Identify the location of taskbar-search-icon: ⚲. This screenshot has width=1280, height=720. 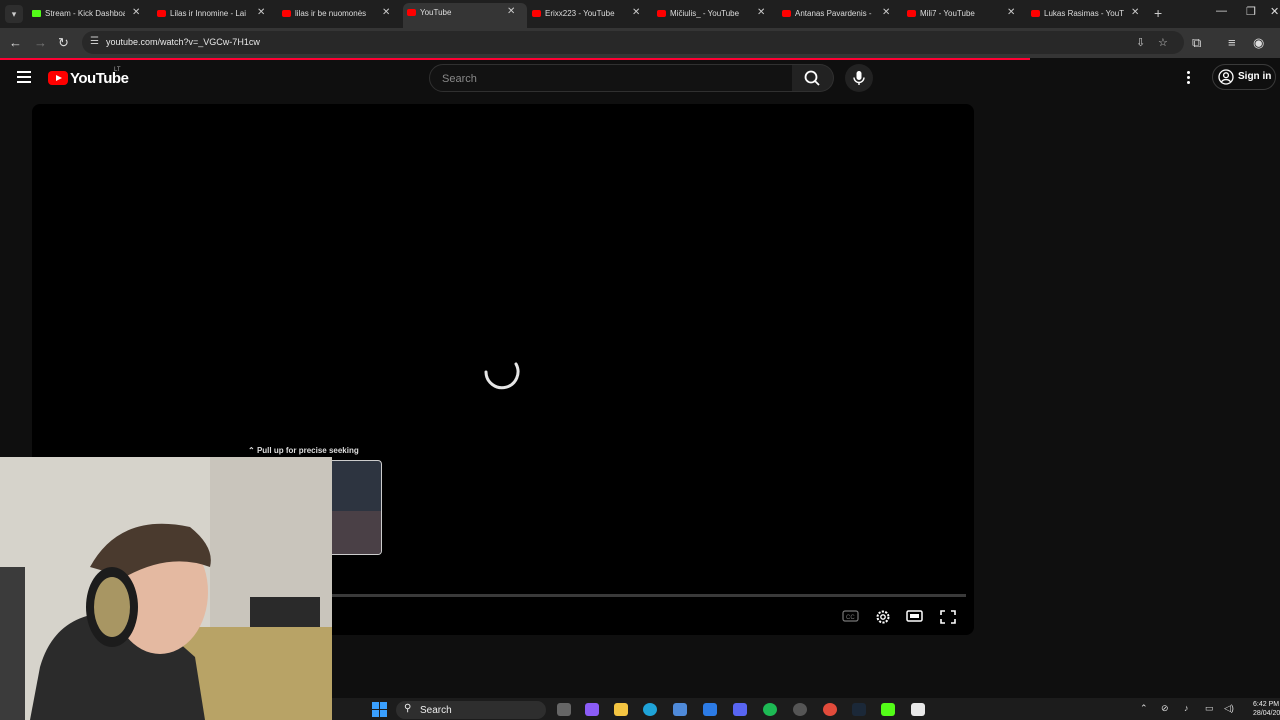
(408, 708).